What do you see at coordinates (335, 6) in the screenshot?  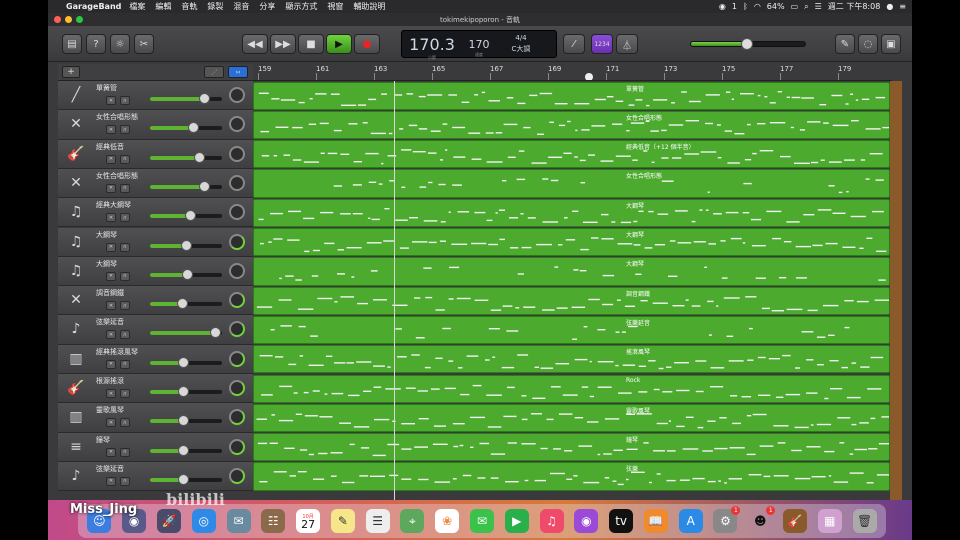 I see `menu-window: 視窗` at bounding box center [335, 6].